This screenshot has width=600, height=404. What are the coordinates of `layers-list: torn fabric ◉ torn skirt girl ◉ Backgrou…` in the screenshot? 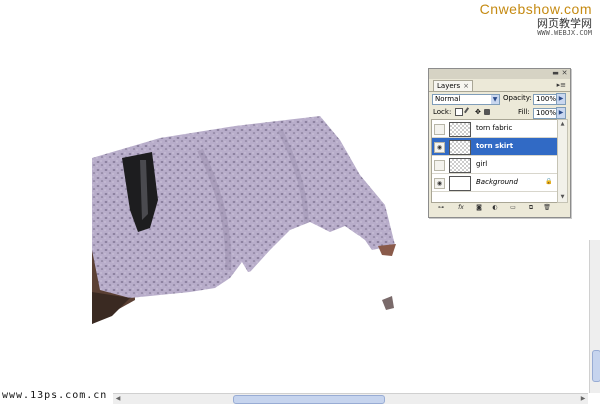 It's located at (494, 161).